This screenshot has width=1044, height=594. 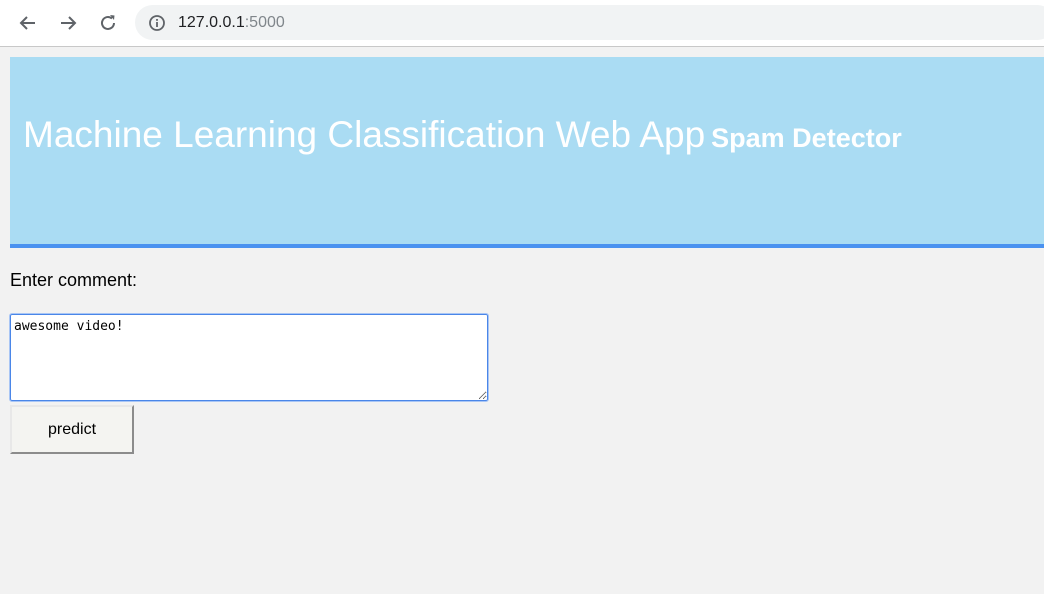 I want to click on reload-icon, so click(x=108, y=22).